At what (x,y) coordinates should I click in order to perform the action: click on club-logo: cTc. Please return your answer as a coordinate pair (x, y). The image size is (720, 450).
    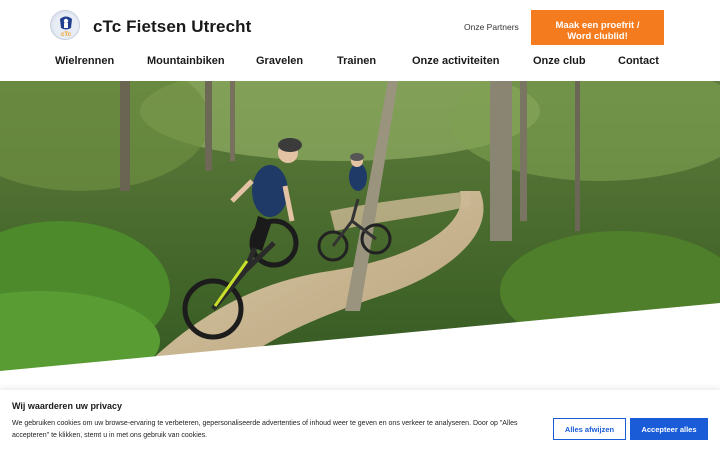
    Looking at the image, I should click on (65, 25).